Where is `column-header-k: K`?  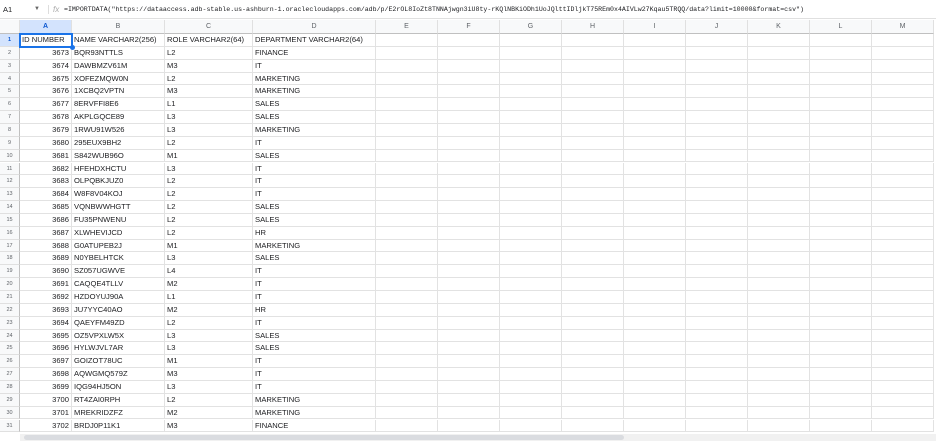 column-header-k: K is located at coordinates (779, 27).